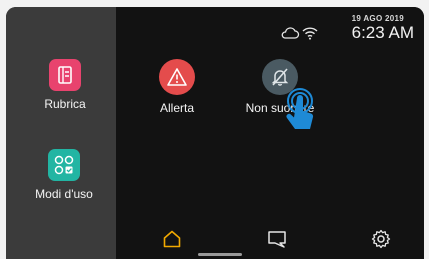 Image resolution: width=429 pixels, height=259 pixels. I want to click on status-time: 6:23 AM, so click(382, 32).